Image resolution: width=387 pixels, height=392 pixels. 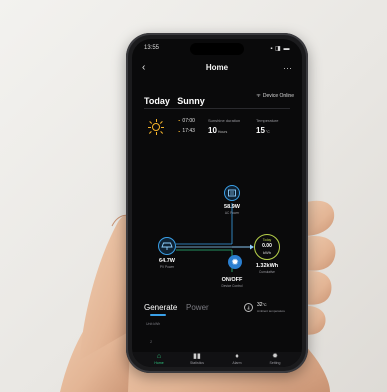 I want to click on more-icon: ···, so click(x=287, y=68).